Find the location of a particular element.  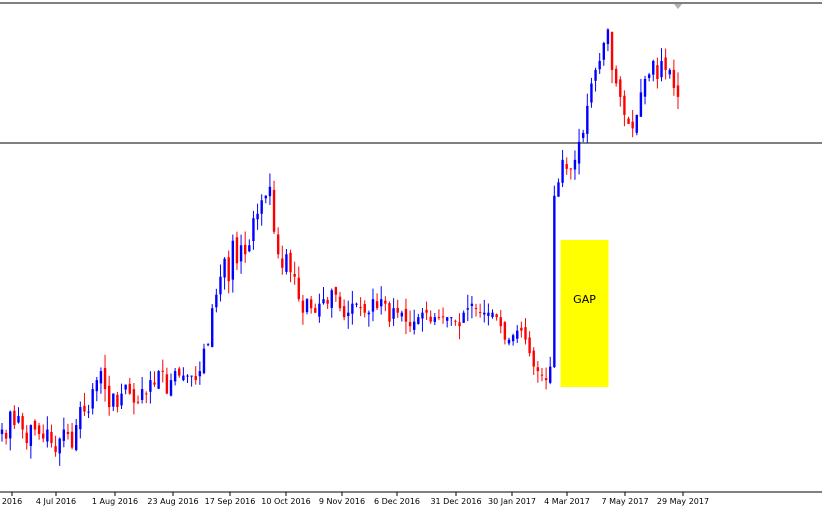

gap-annotation-box is located at coordinates (584, 313).